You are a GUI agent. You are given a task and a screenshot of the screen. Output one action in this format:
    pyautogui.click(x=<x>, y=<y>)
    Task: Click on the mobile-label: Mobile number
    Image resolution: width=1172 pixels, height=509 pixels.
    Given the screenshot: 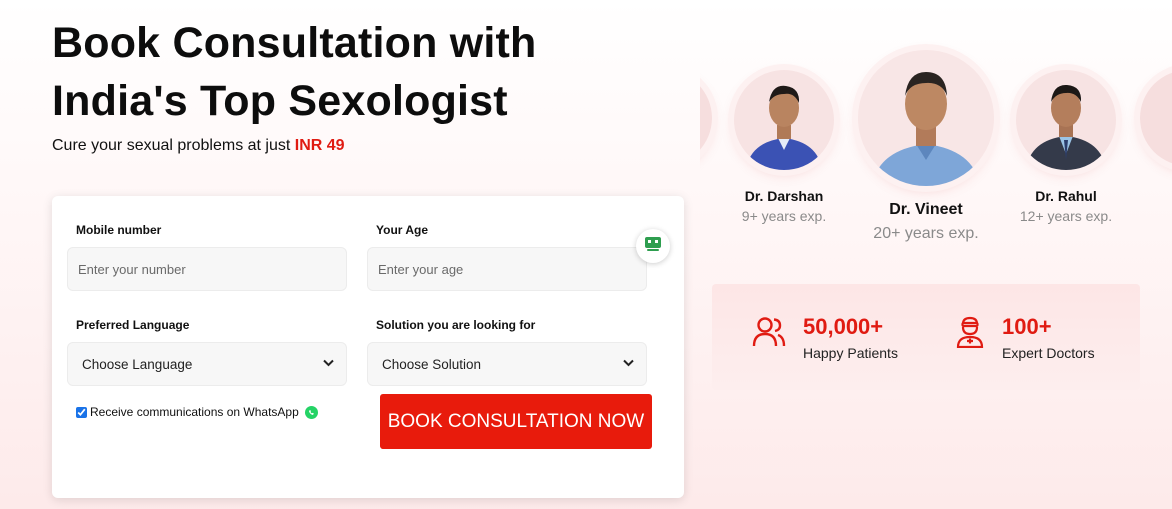 What is the action you would take?
    pyautogui.click(x=119, y=230)
    